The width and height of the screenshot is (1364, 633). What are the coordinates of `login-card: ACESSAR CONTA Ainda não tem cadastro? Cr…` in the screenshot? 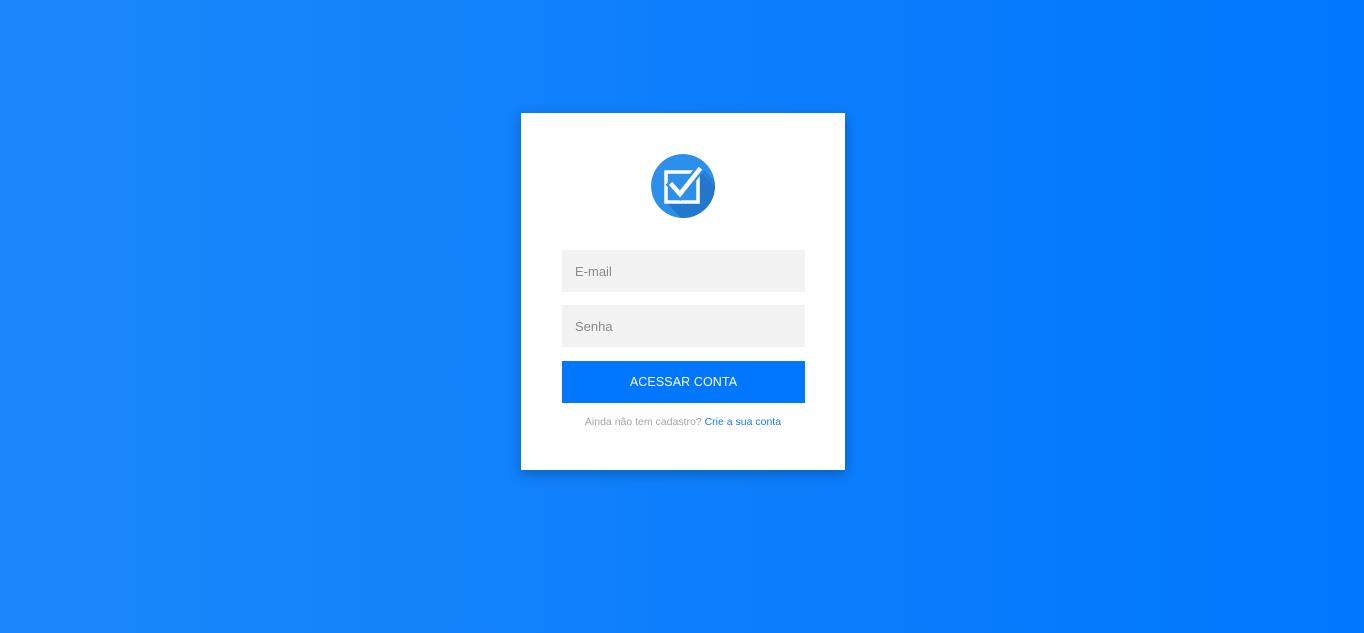 It's located at (683, 291).